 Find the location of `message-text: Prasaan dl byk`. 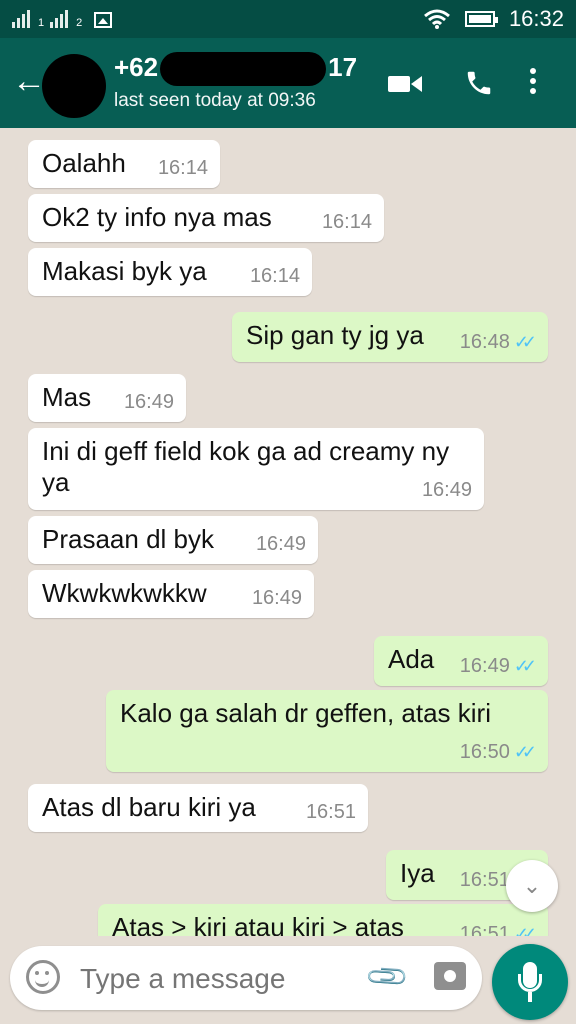

message-text: Prasaan dl byk is located at coordinates (128, 539).